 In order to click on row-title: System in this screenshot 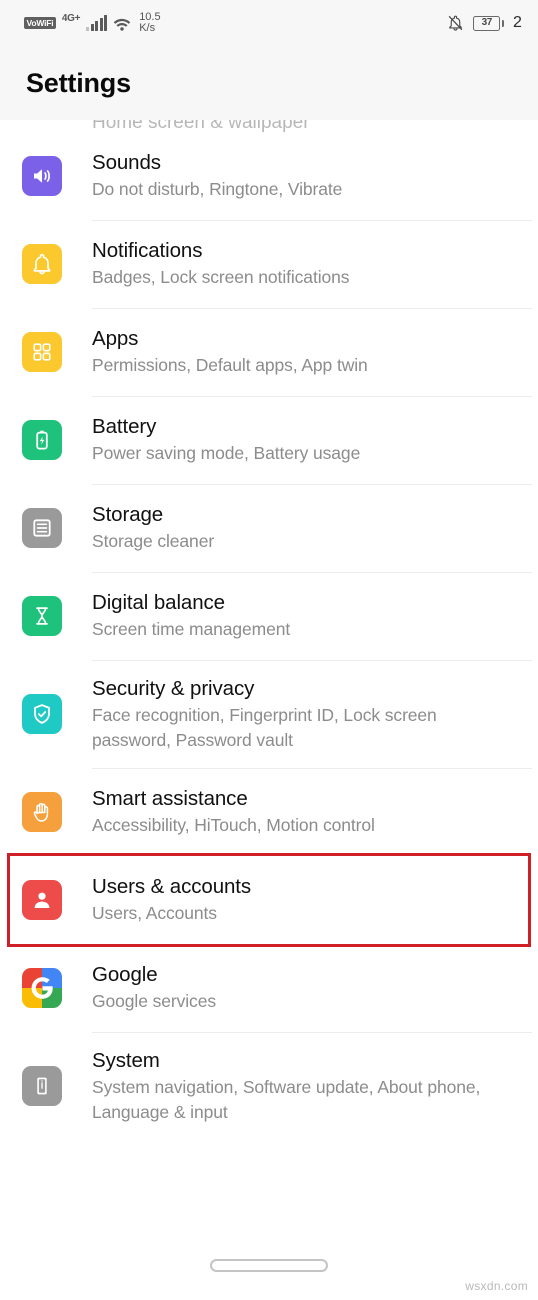, I will do `click(126, 1060)`.